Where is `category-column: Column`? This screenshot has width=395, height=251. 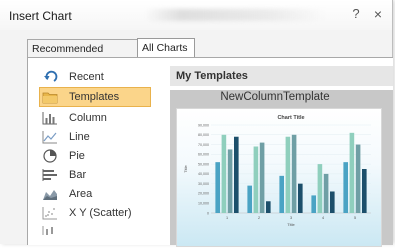
category-column: Column is located at coordinates (94, 118).